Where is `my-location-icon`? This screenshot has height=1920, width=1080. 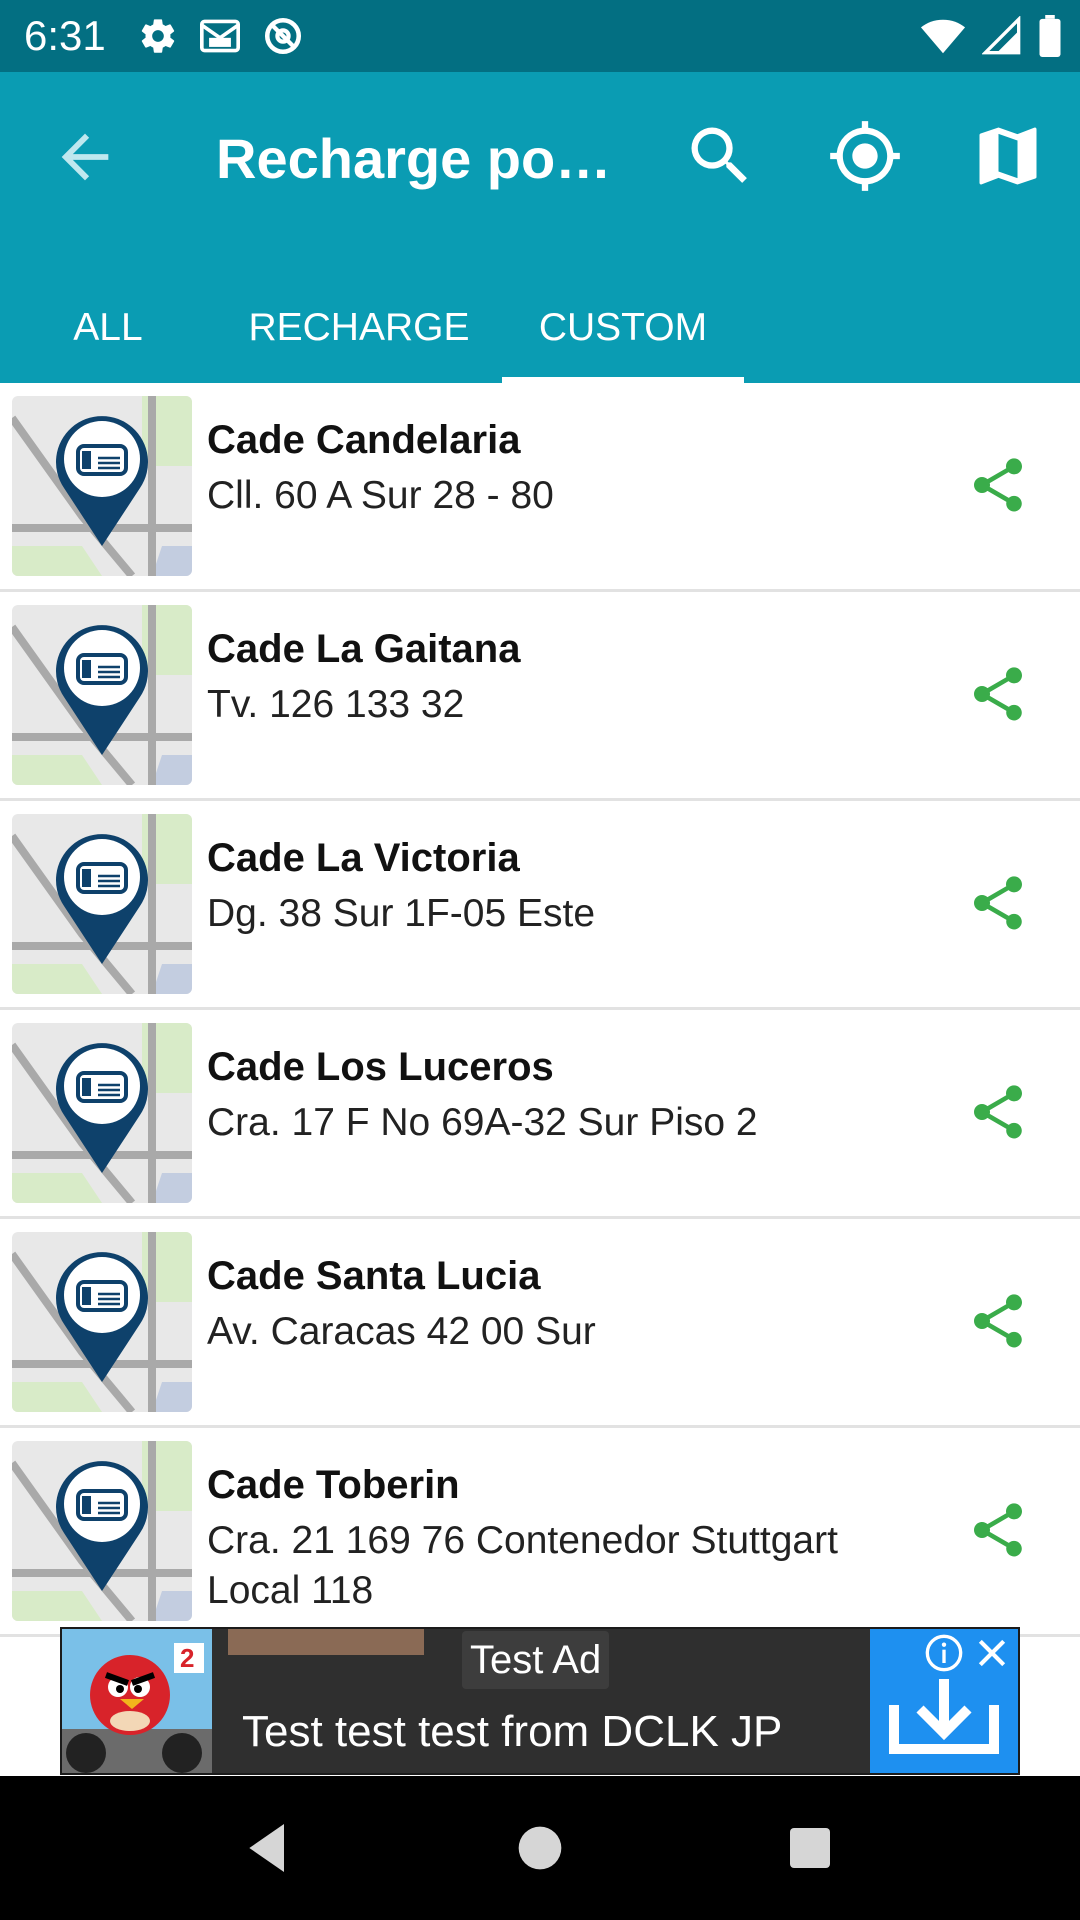 my-location-icon is located at coordinates (865, 156).